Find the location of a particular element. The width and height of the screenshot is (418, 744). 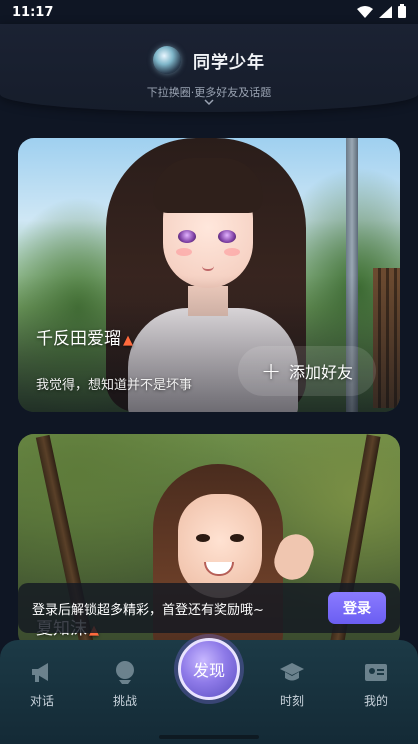

brand: 同学少年 is located at coordinates (209, 60).